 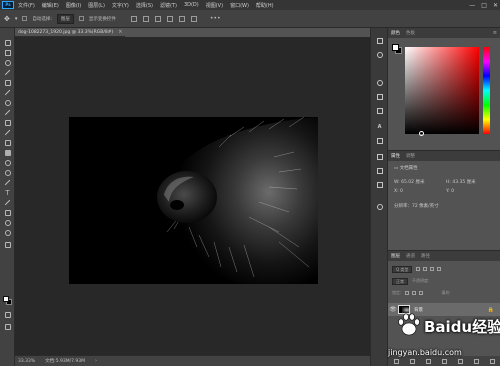 What do you see at coordinates (410, 256) in the screenshot?
I see `tab-channels: 通道` at bounding box center [410, 256].